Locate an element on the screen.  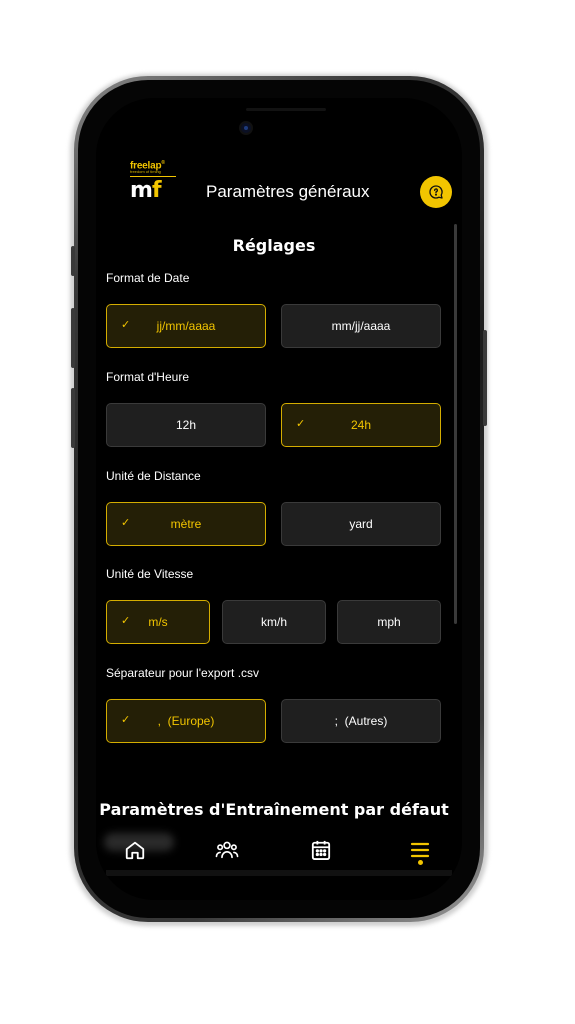
speed-unit-option-kmh: km/h is located at coordinates (274, 622).